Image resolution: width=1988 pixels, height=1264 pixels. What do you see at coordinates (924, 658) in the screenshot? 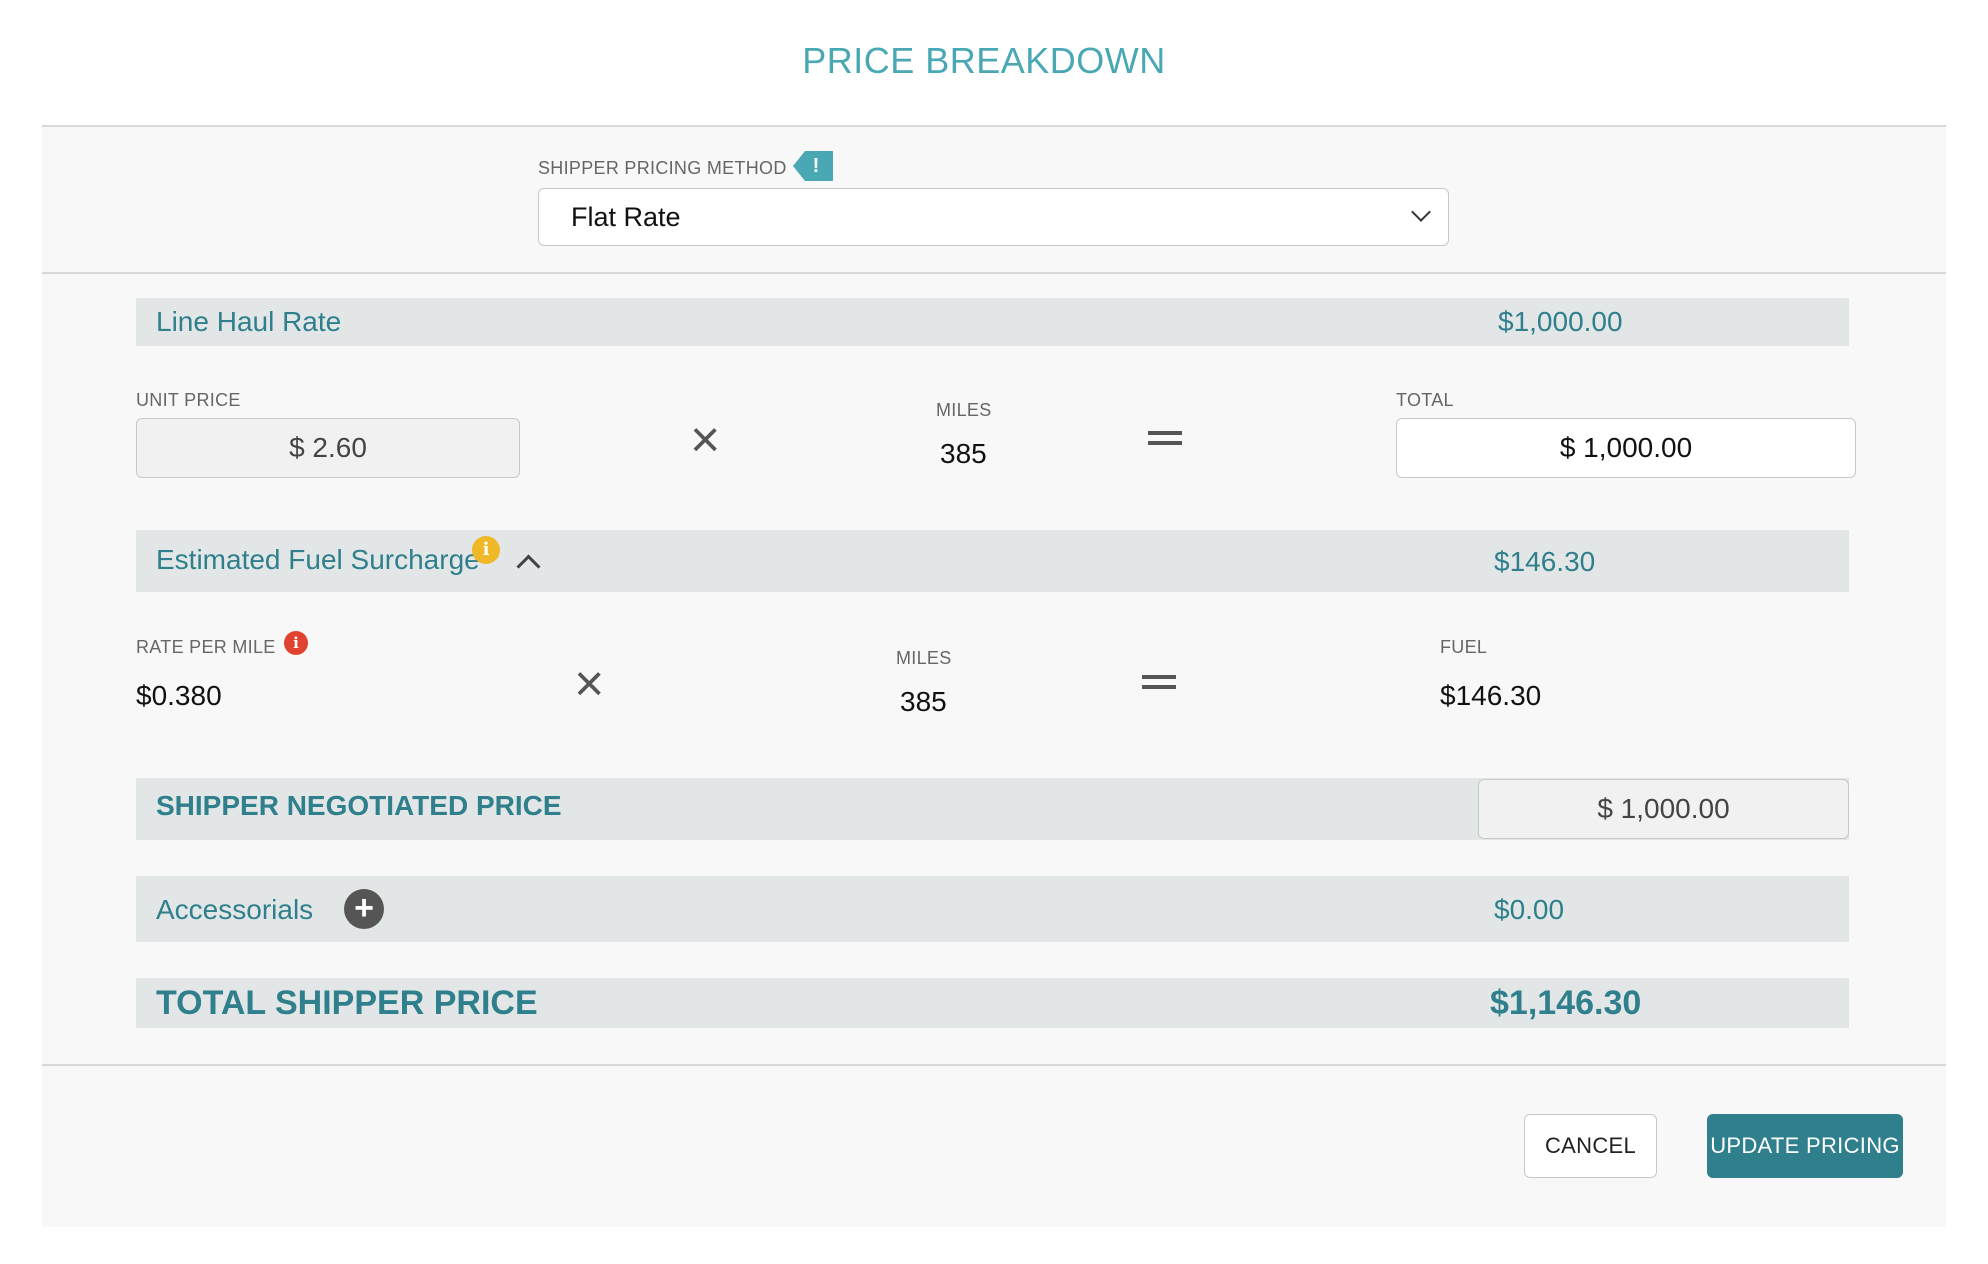
I see `fuel-miles-label: MILES` at bounding box center [924, 658].